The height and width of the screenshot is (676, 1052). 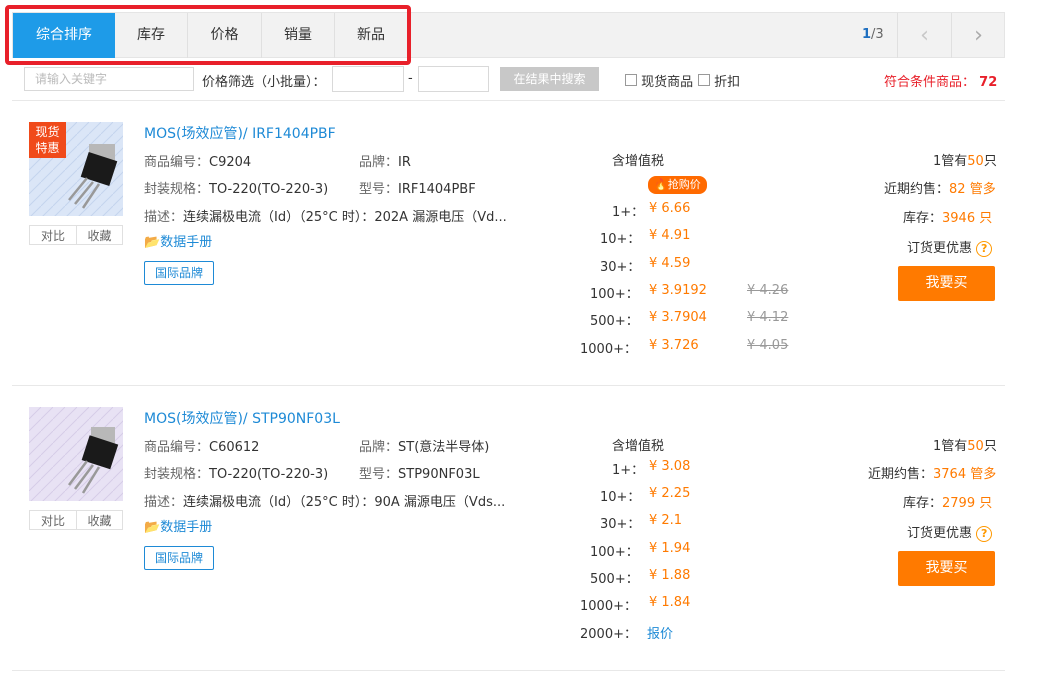 I want to click on stock-value: 3946 只, so click(x=967, y=218).